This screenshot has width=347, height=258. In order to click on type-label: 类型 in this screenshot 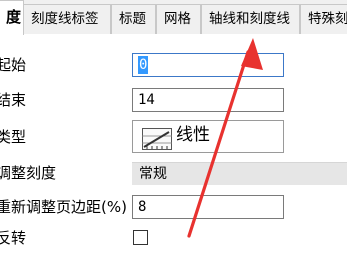, I will do `click(13, 137)`.